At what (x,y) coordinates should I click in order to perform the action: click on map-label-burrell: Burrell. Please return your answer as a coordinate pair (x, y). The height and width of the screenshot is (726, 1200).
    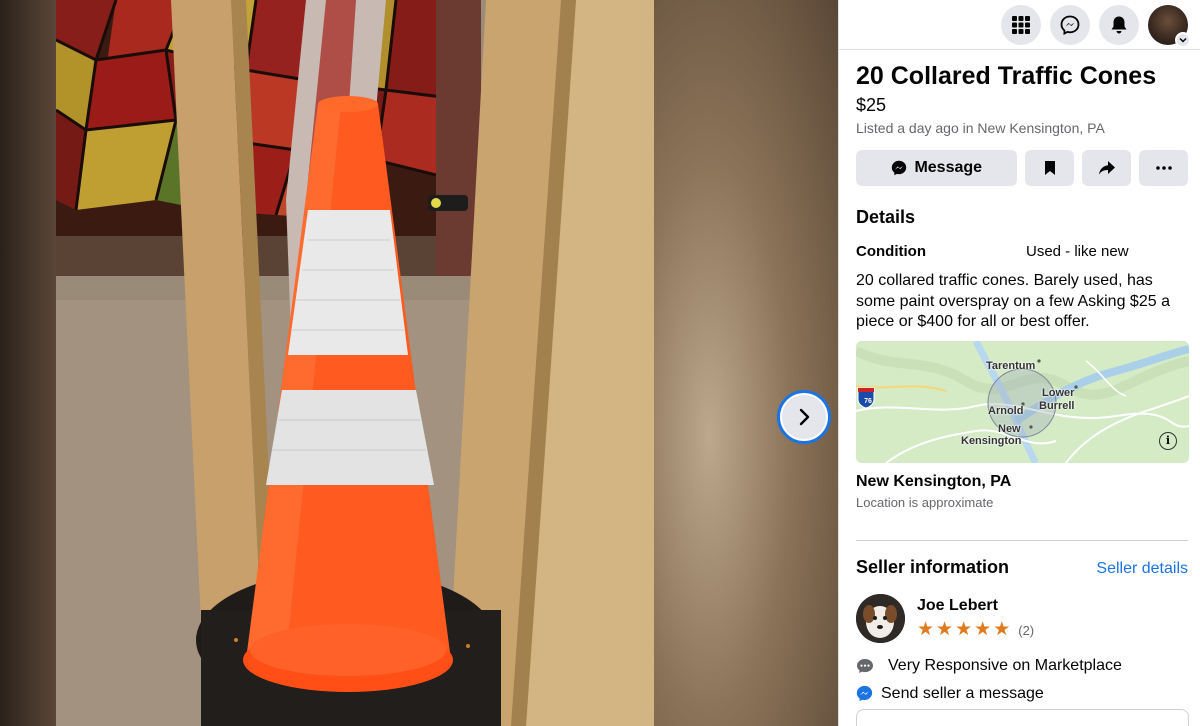
    Looking at the image, I should click on (1057, 405).